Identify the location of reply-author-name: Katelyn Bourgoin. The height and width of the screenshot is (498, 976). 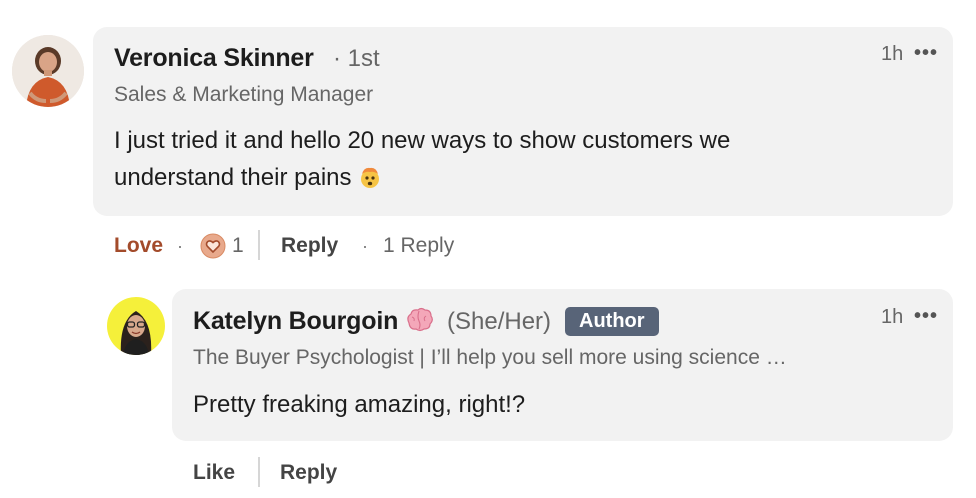
(295, 321).